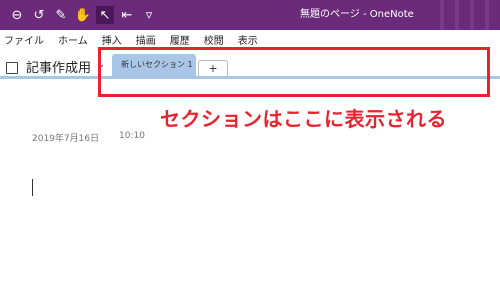 Image resolution: width=500 pixels, height=303 pixels. Describe the element at coordinates (132, 136) in the screenshot. I see `page-time: 10:10` at that location.